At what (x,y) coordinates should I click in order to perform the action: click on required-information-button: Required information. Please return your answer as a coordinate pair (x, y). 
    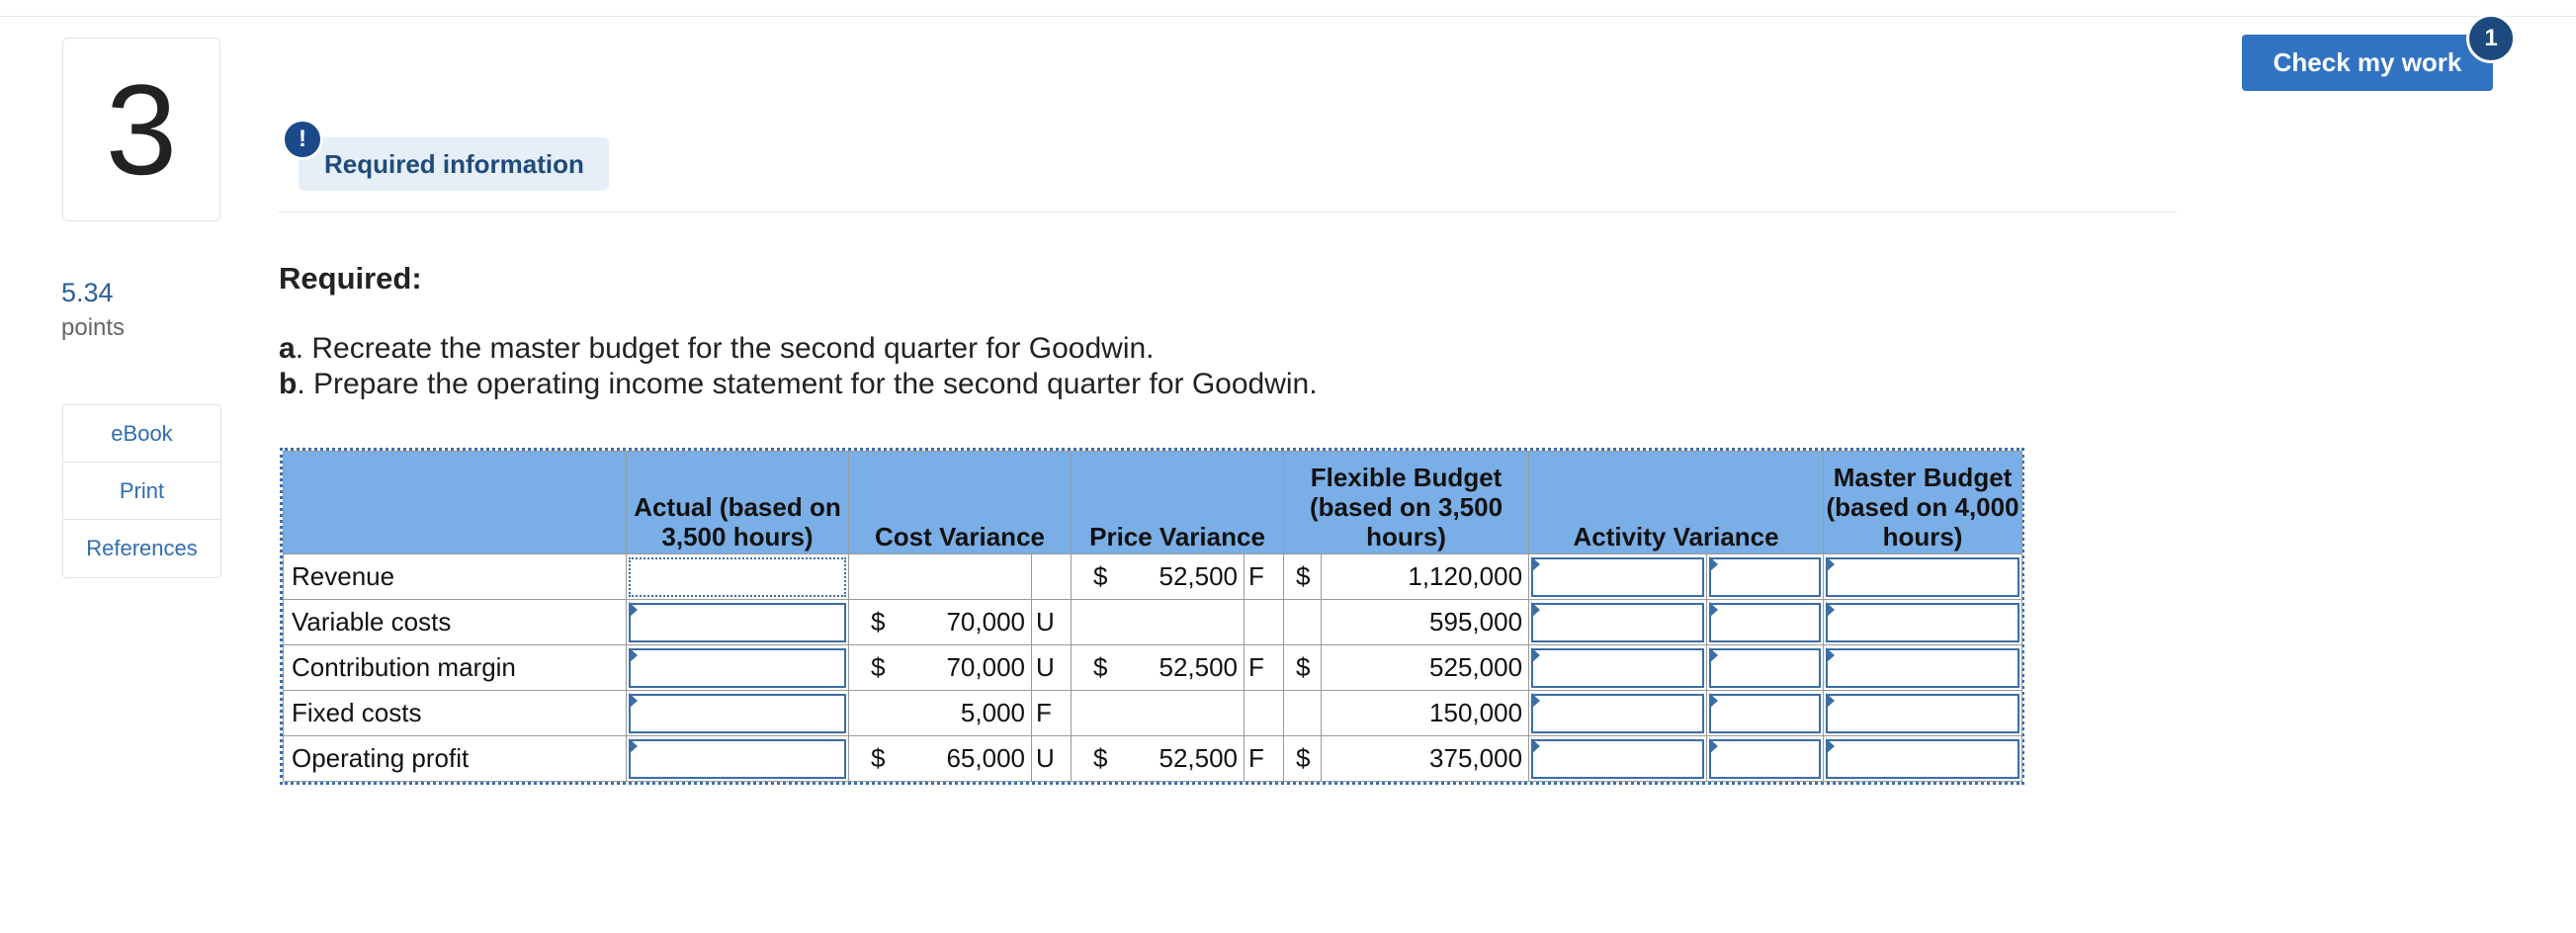
    Looking at the image, I should click on (454, 164).